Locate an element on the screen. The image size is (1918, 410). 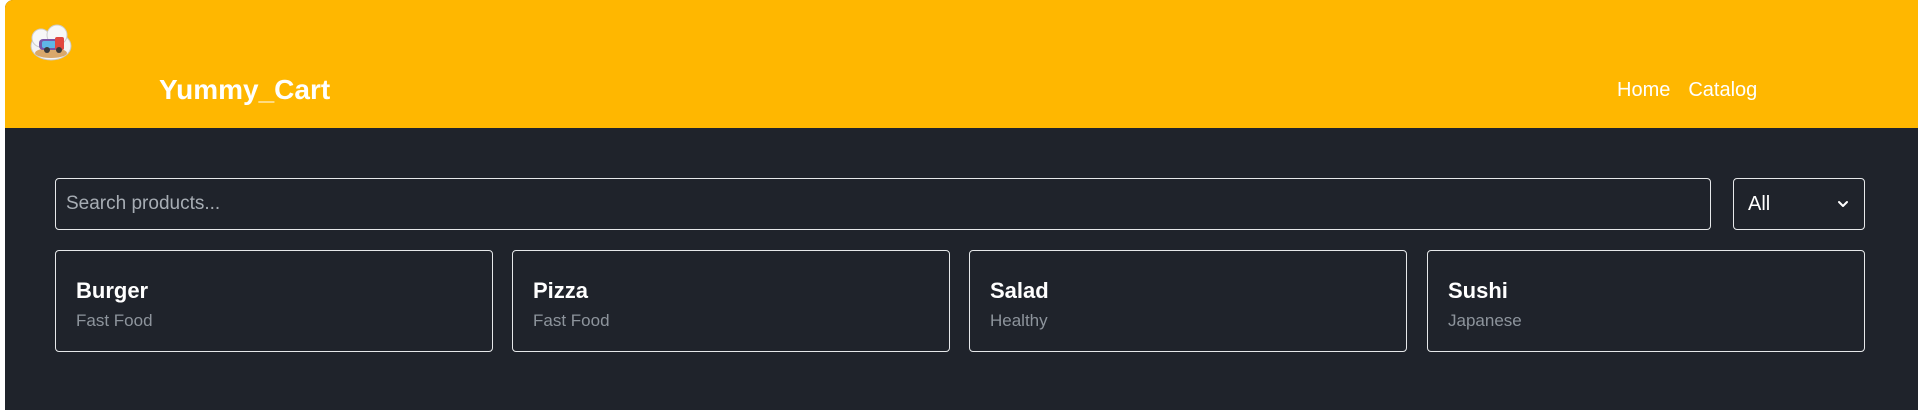
product-category: Healthy is located at coordinates (1019, 320).